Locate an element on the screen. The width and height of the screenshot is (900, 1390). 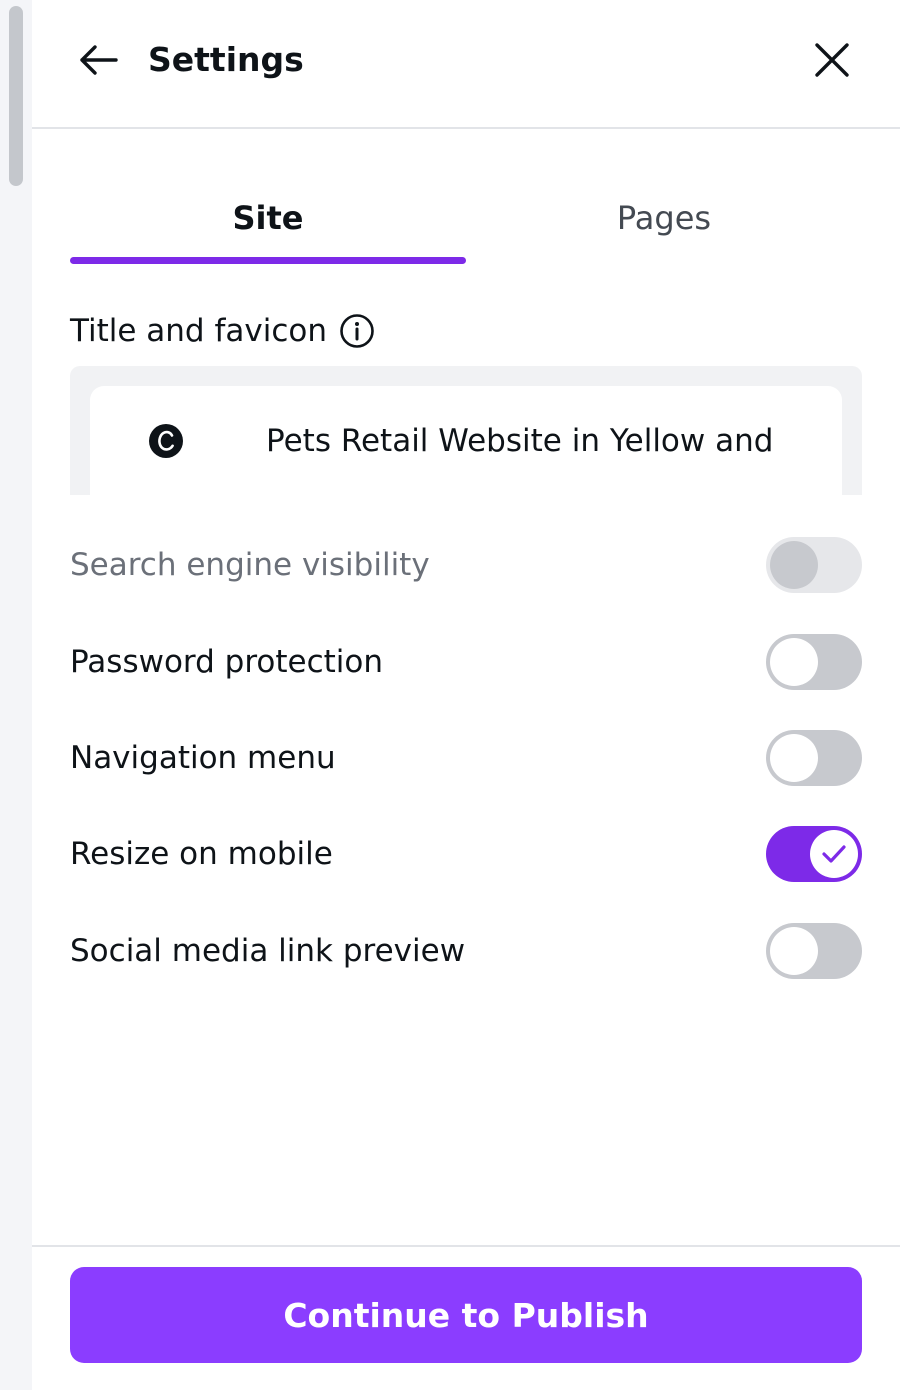
setting-row-resize-on-mobile: Resize on mobile is located at coordinates (466, 854).